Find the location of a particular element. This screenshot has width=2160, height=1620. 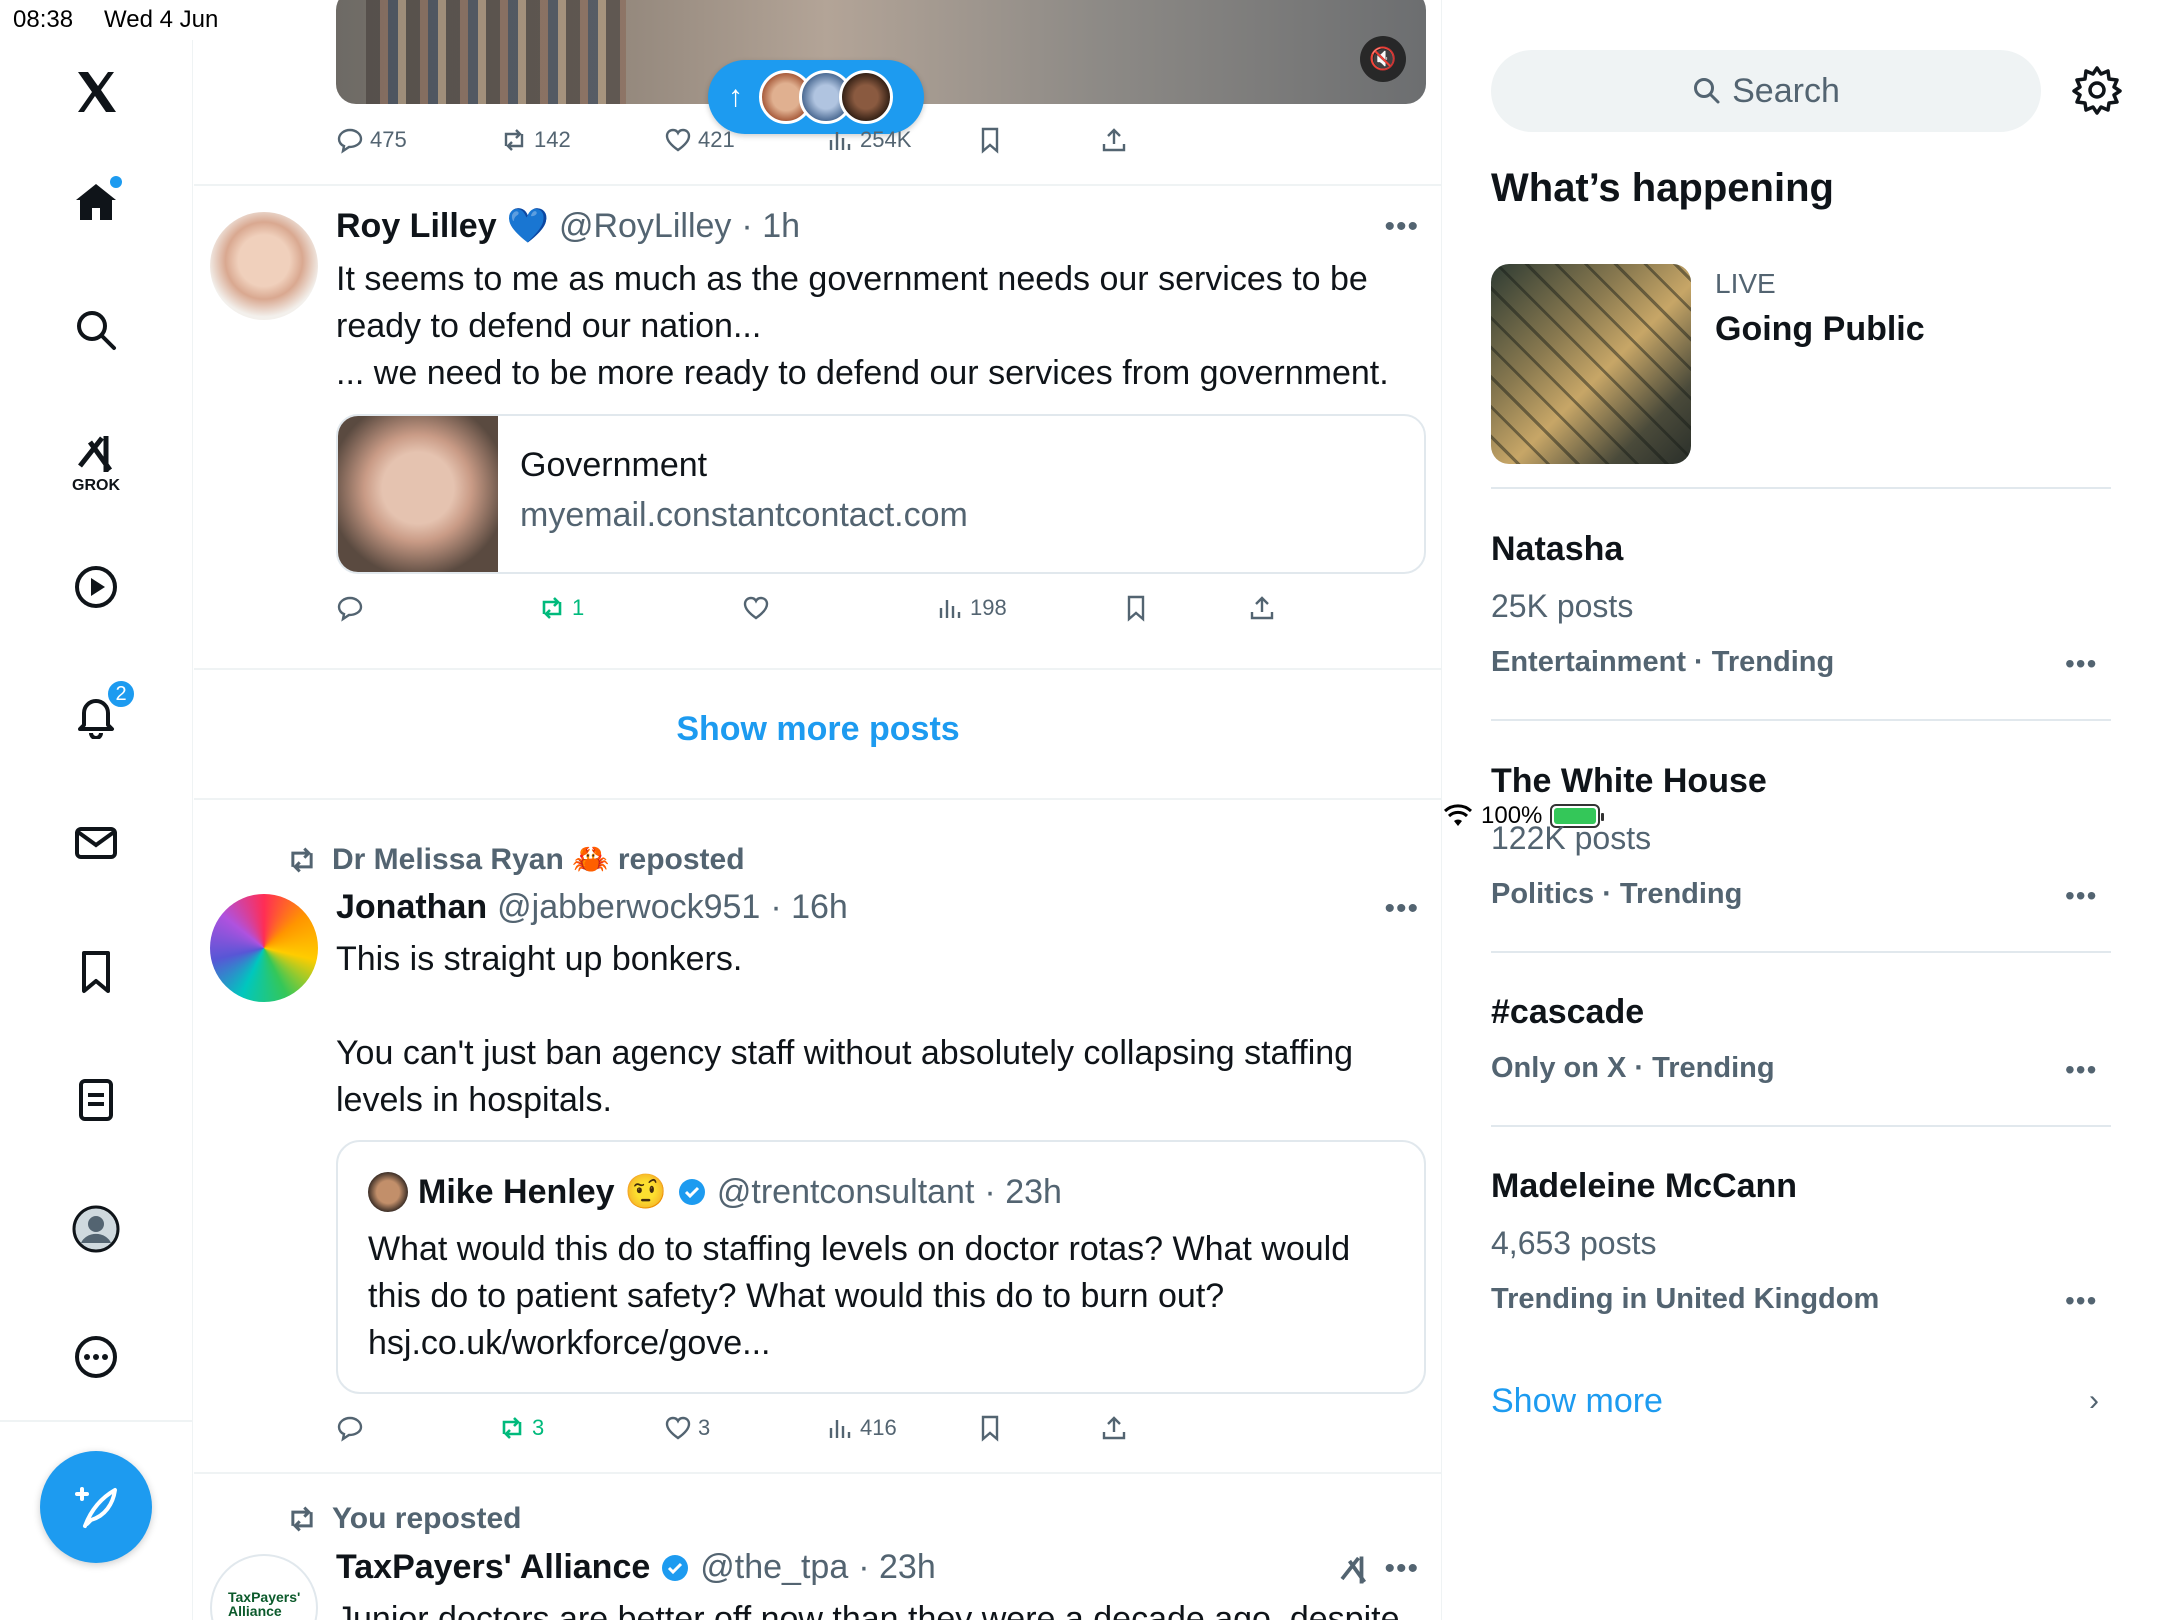

video-icon is located at coordinates (96, 587).